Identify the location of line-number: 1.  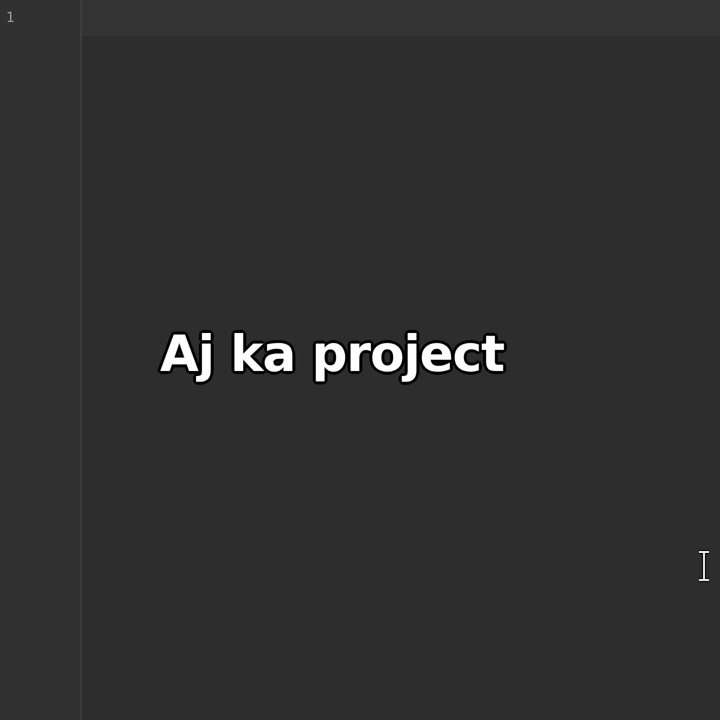
(9, 18).